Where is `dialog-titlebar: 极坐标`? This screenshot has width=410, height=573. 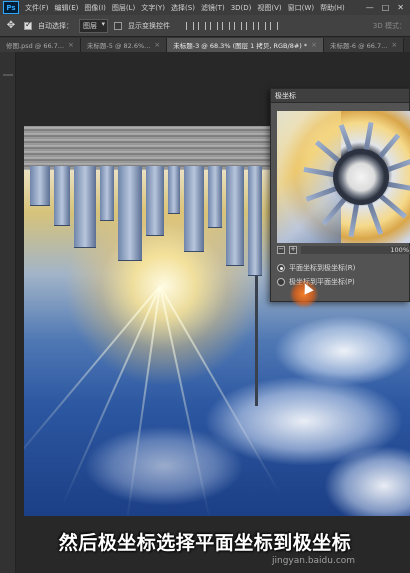
dialog-titlebar: 极坐标 is located at coordinates (340, 96).